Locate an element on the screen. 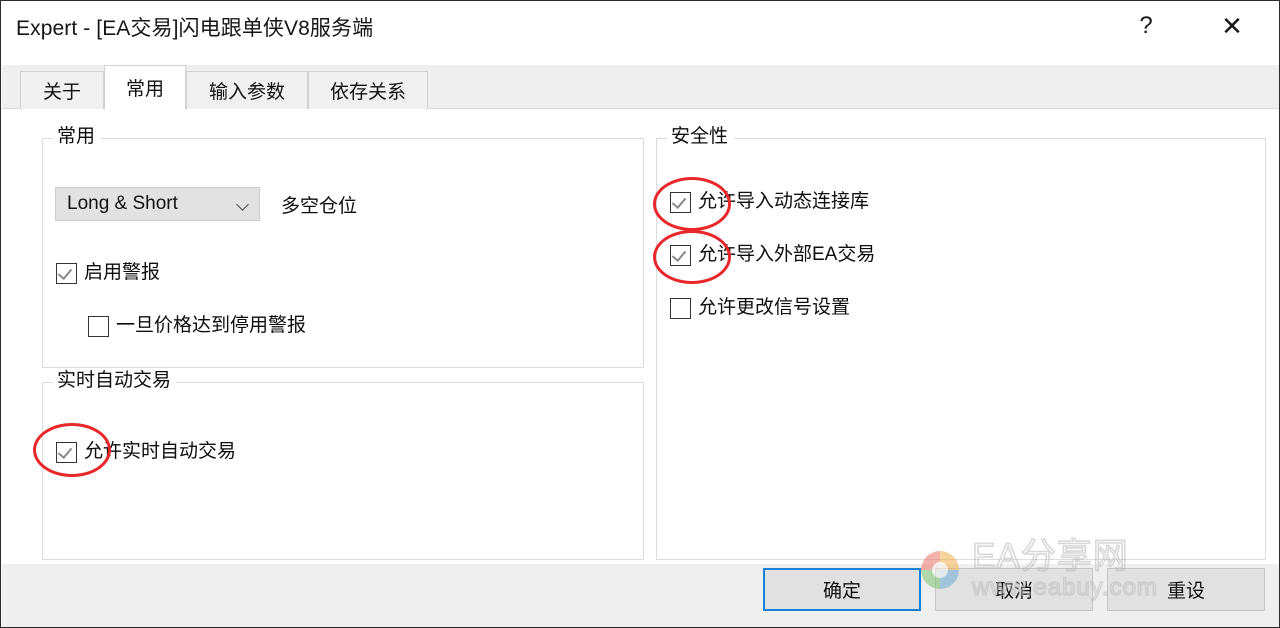 This screenshot has width=1280, height=628. ok-button-label: 确定 is located at coordinates (841, 591).